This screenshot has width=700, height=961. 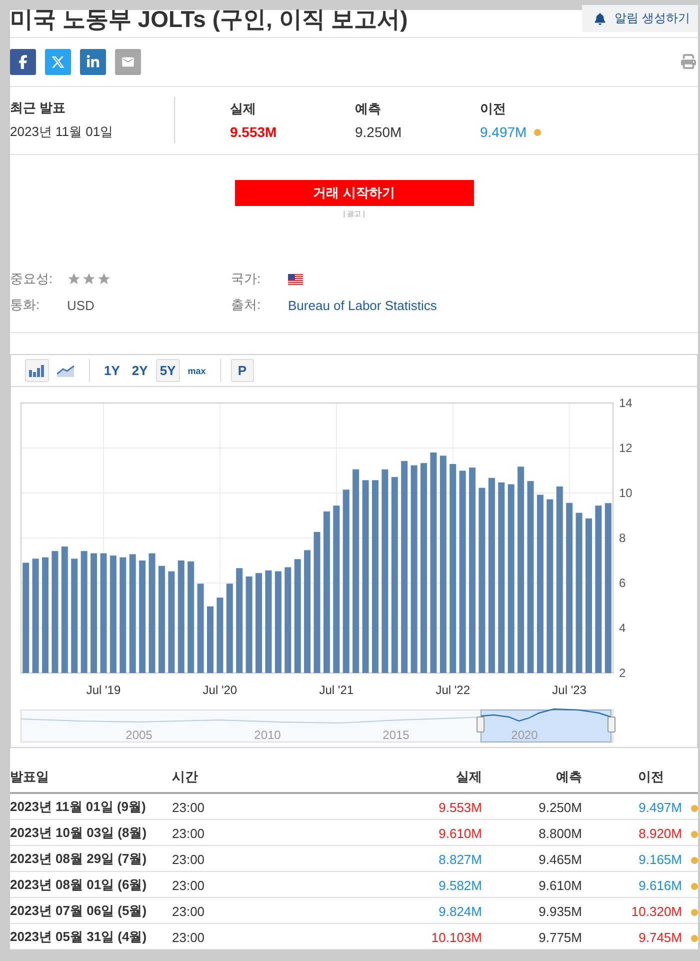 I want to click on release-value: 9.553M, so click(x=253, y=132).